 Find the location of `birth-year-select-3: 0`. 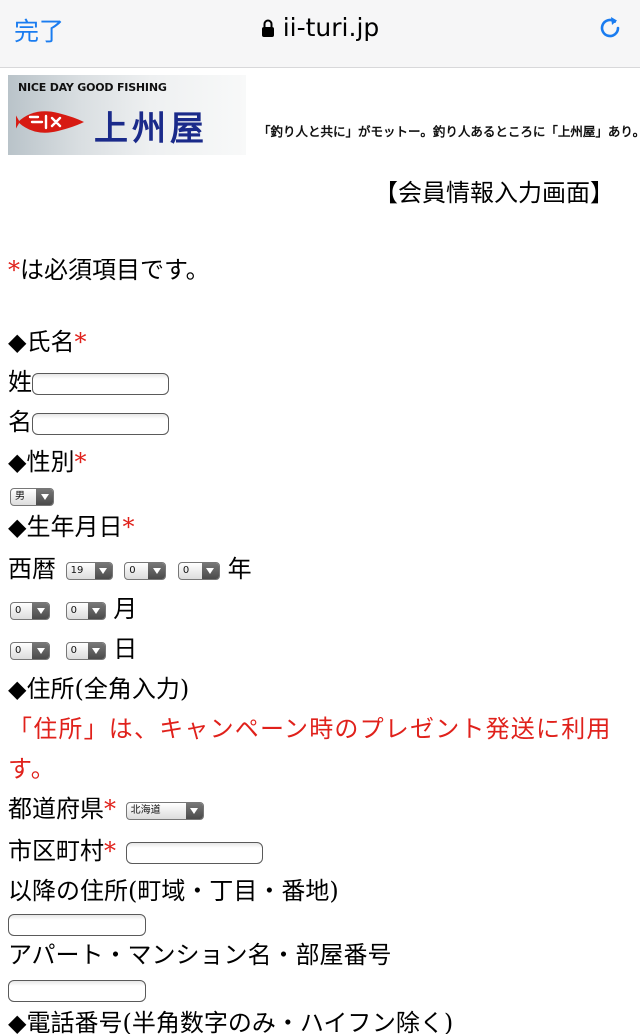

birth-year-select-3: 0 is located at coordinates (198, 570).